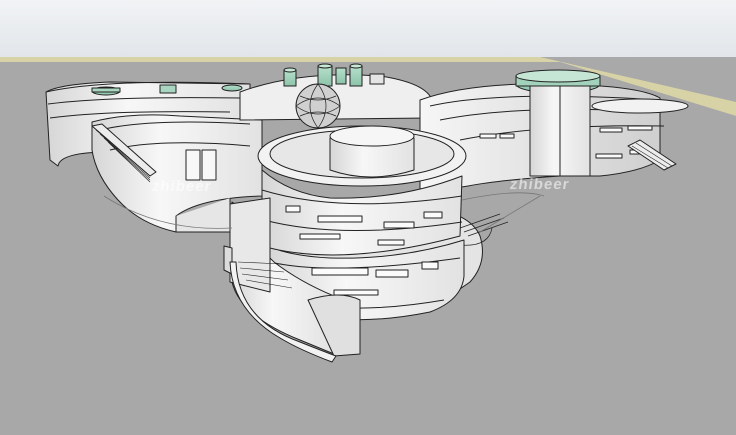 The image size is (736, 435). What do you see at coordinates (368, 28) in the screenshot?
I see `sky` at bounding box center [368, 28].